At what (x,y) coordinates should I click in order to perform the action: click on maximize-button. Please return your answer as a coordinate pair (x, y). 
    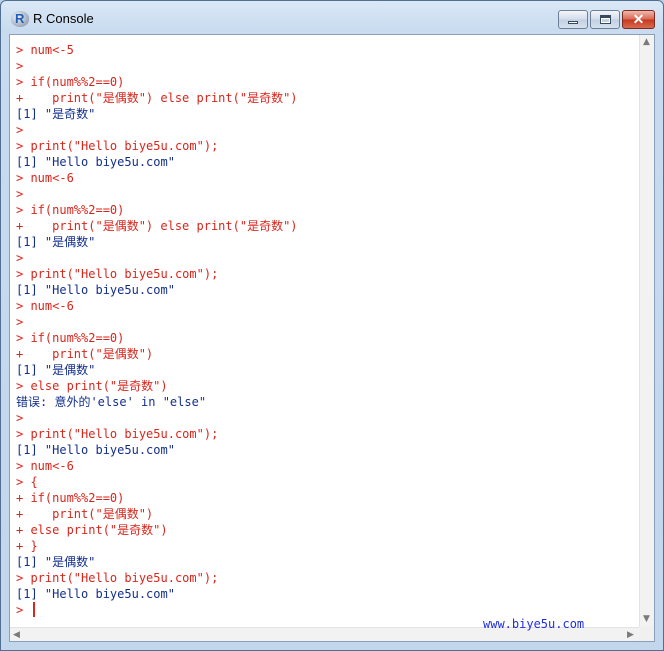
    Looking at the image, I should click on (605, 19).